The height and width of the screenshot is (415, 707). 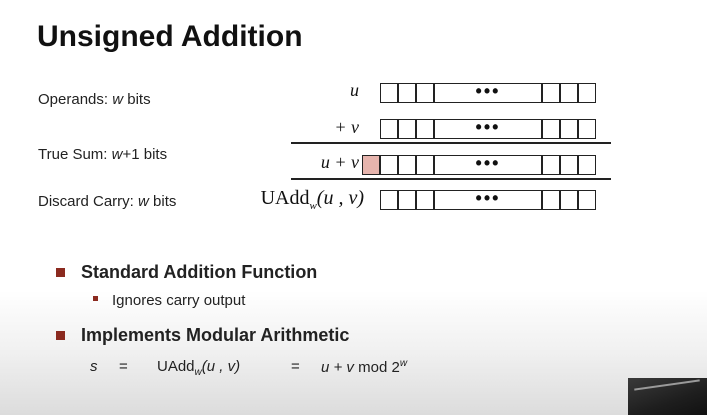 I want to click on equation-rhs-sum: u + v, so click(x=337, y=367).